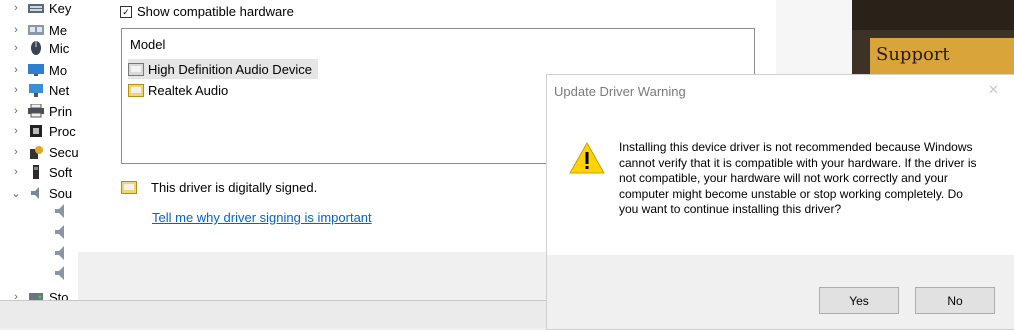  Describe the element at coordinates (36, 152) in the screenshot. I see `security-icon` at that location.